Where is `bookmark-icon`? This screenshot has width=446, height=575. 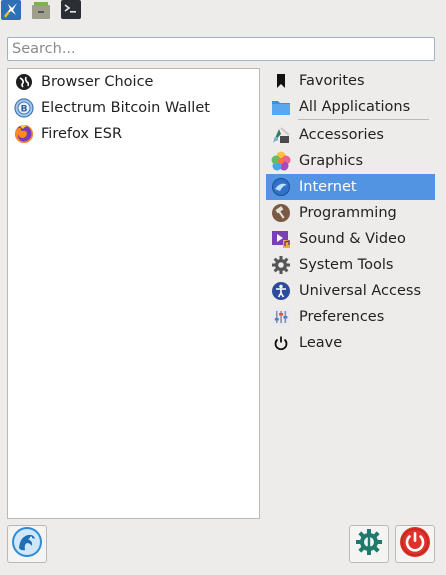 bookmark-icon is located at coordinates (281, 81).